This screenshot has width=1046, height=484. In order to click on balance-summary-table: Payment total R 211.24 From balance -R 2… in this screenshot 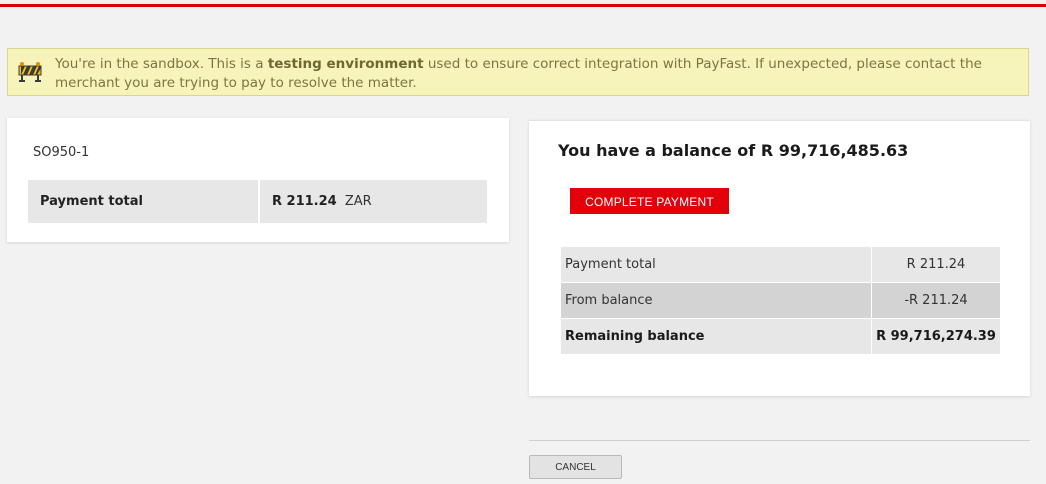, I will do `click(780, 301)`.